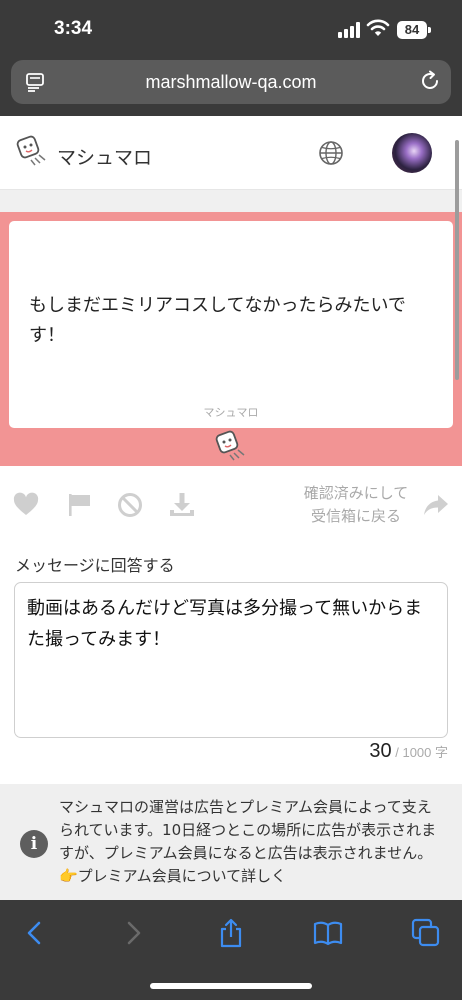 The width and height of the screenshot is (462, 1000). I want to click on mark-read-button: 確認済みにして 受信箱に戻る, so click(356, 505).